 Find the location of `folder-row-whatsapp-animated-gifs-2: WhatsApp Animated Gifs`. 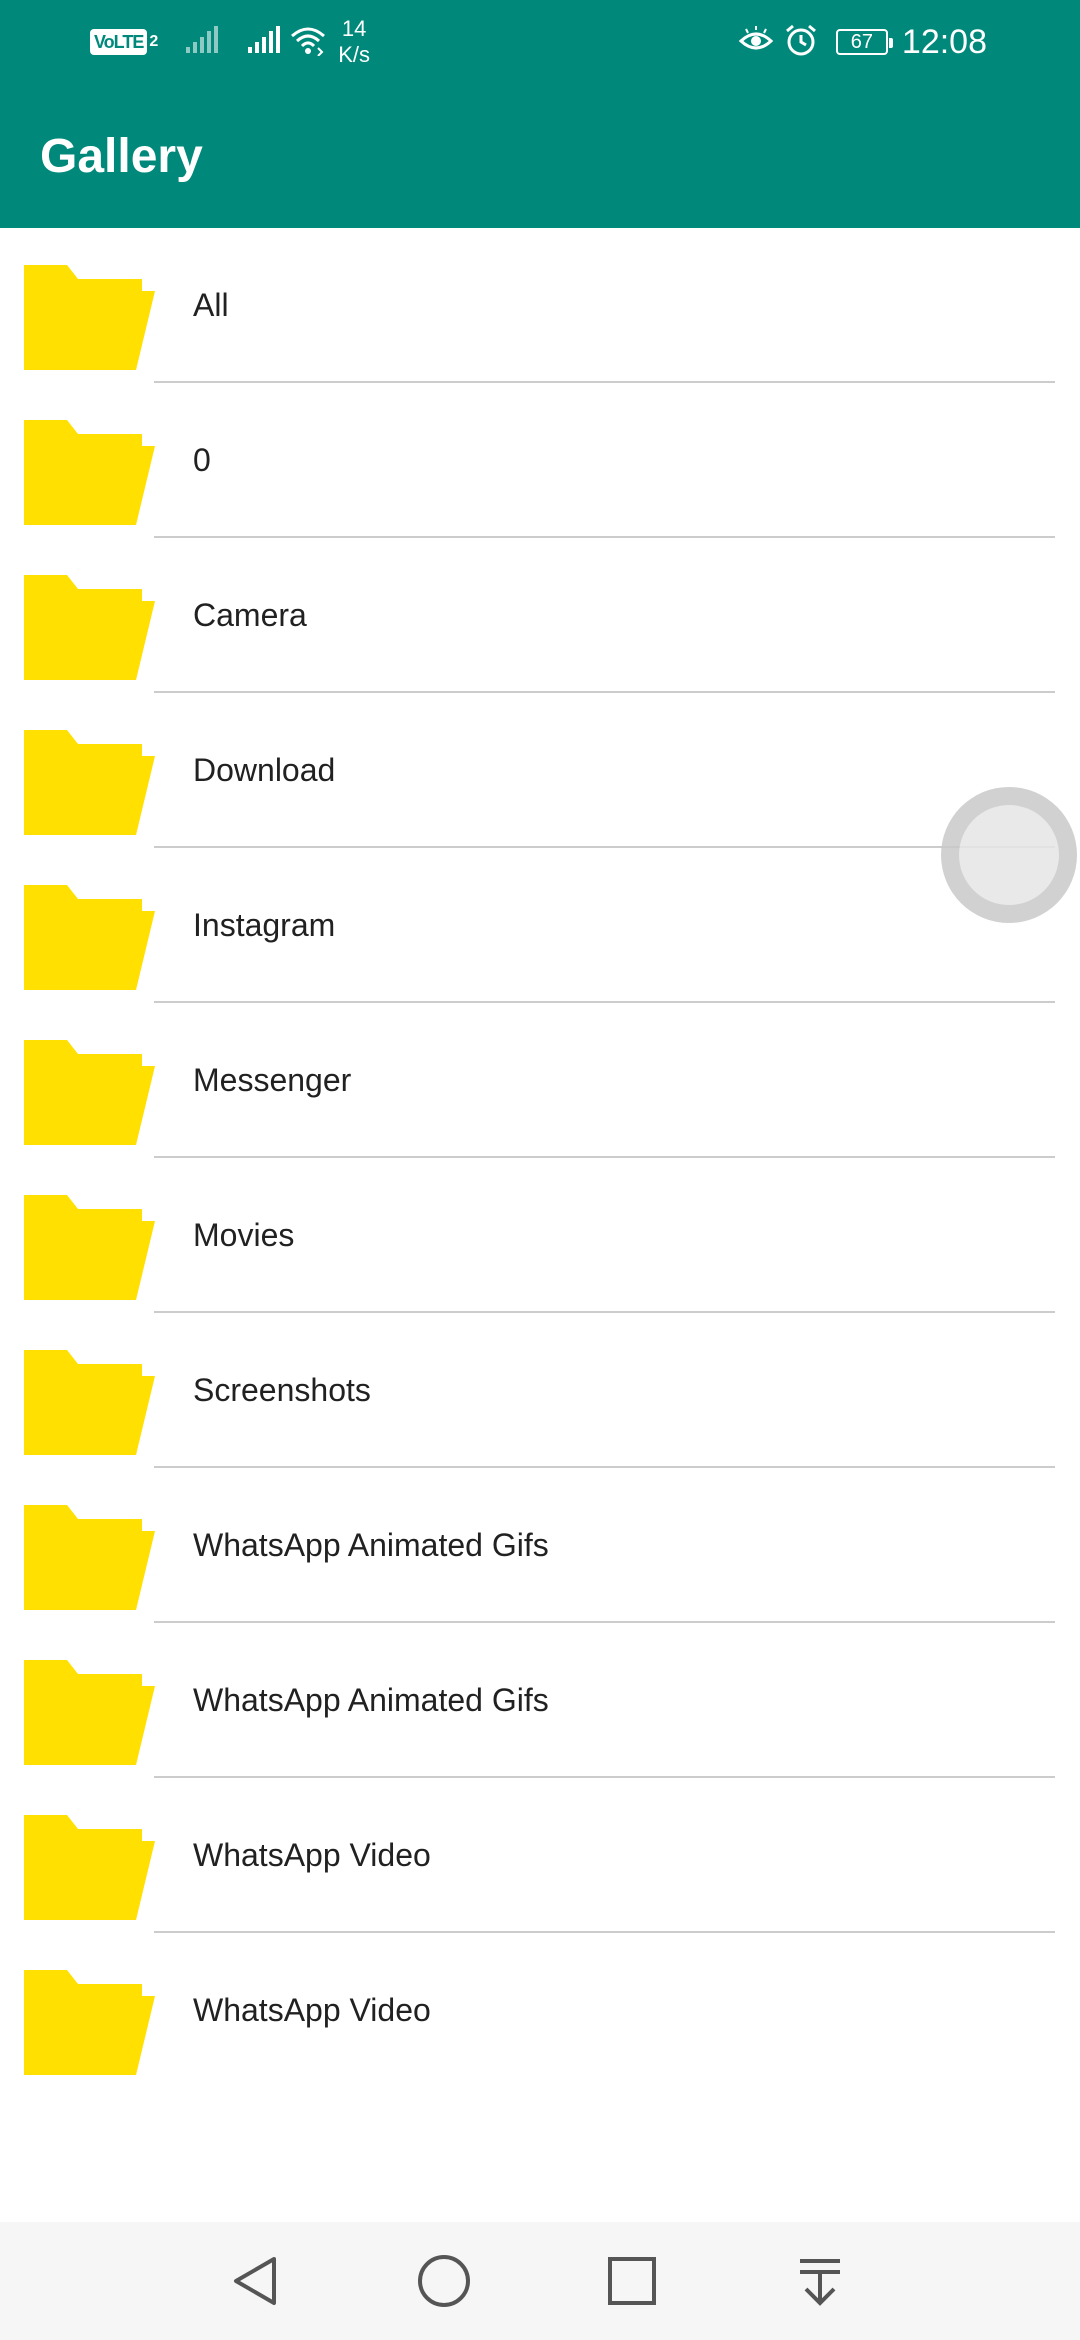

folder-row-whatsapp-animated-gifs-2: WhatsApp Animated Gifs is located at coordinates (540, 1700).